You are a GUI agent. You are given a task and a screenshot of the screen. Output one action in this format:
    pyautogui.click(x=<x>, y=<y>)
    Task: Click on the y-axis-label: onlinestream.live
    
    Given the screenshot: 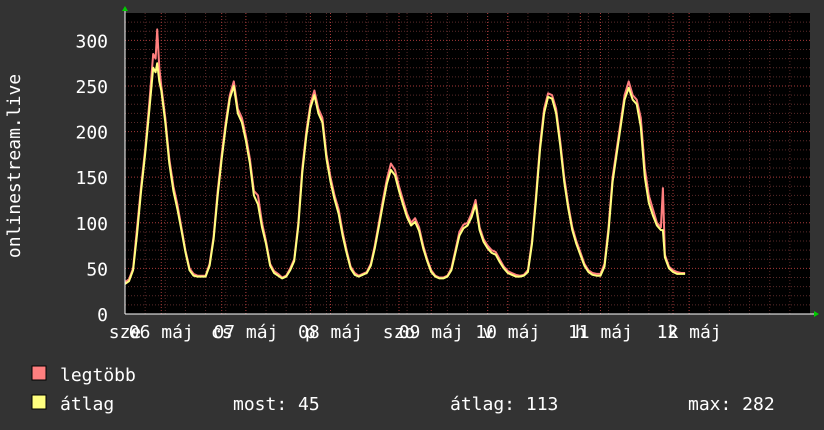 What is the action you would take?
    pyautogui.click(x=14, y=166)
    